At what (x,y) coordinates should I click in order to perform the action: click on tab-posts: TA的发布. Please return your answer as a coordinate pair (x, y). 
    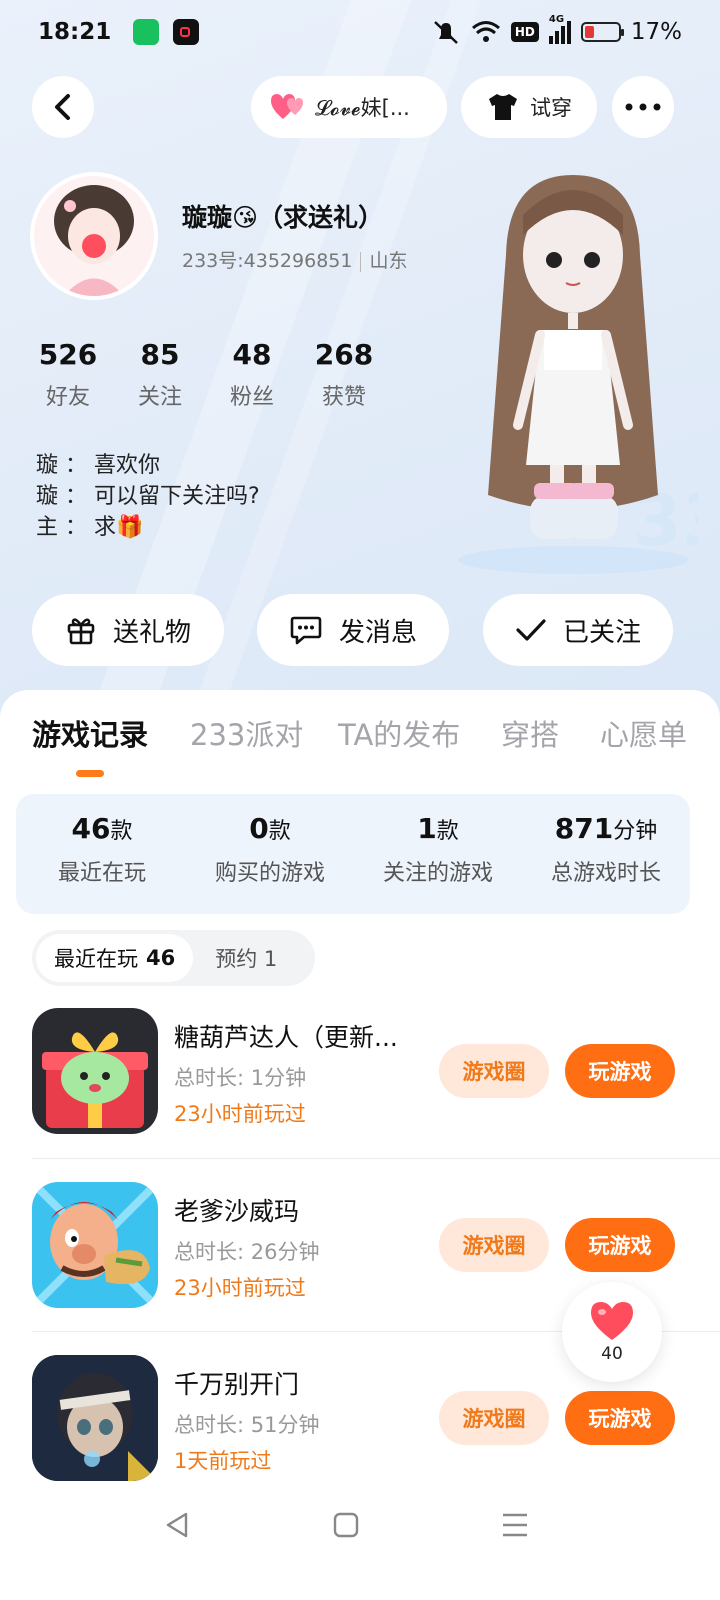
    Looking at the image, I should click on (399, 733).